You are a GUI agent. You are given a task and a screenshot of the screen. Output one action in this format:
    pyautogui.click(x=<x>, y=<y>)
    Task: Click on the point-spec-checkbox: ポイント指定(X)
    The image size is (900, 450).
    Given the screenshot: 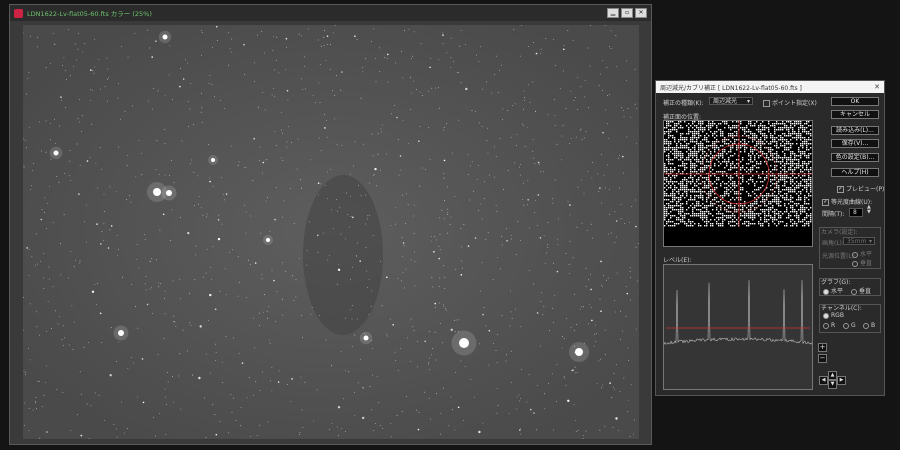 What is the action you would take?
    pyautogui.click(x=790, y=102)
    